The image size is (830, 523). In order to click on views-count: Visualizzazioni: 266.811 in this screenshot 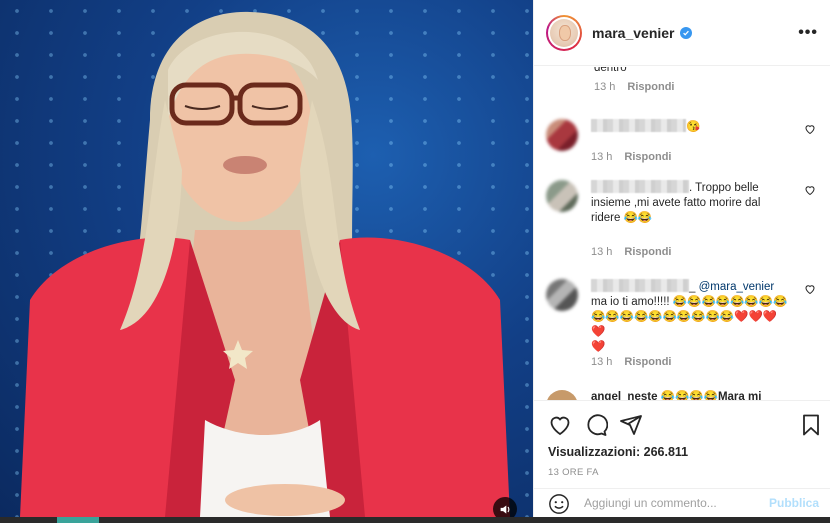, I will do `click(618, 452)`.